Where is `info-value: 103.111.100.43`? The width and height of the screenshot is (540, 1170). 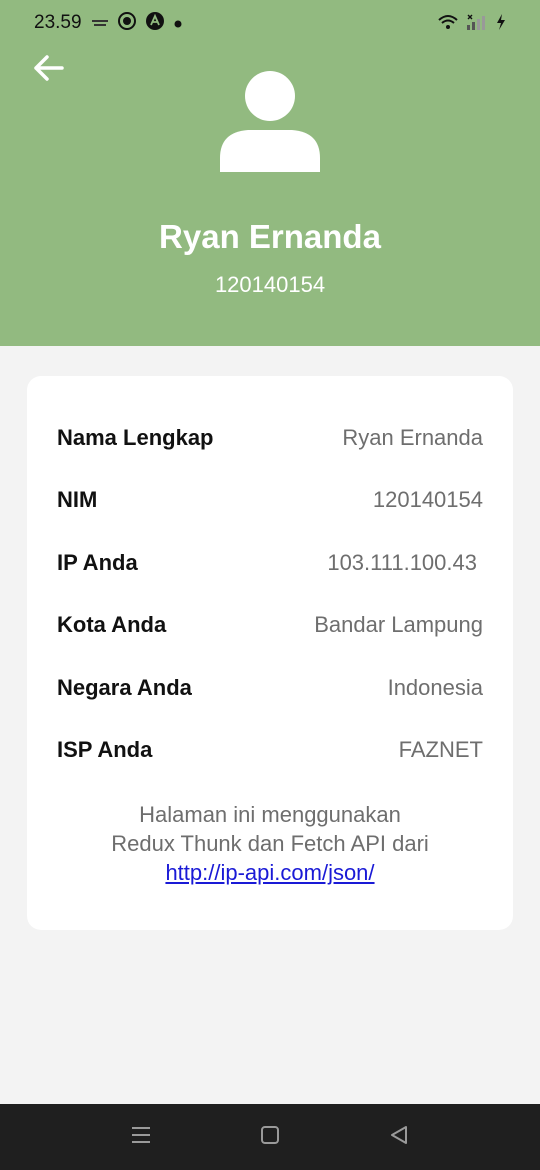 info-value: 103.111.100.43 is located at coordinates (402, 562).